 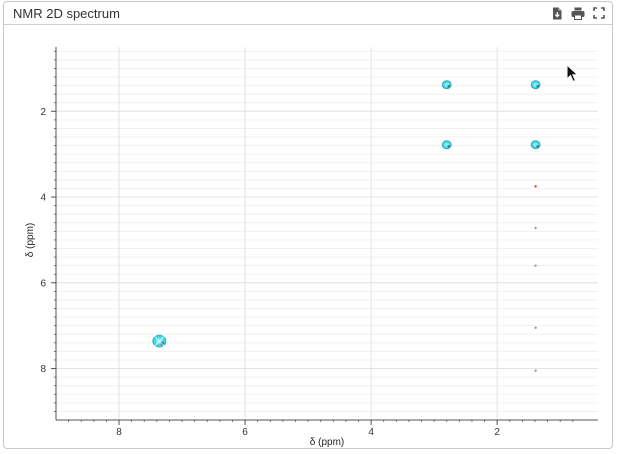 What do you see at coordinates (572, 73) in the screenshot?
I see `mouse-cursor-icon` at bounding box center [572, 73].